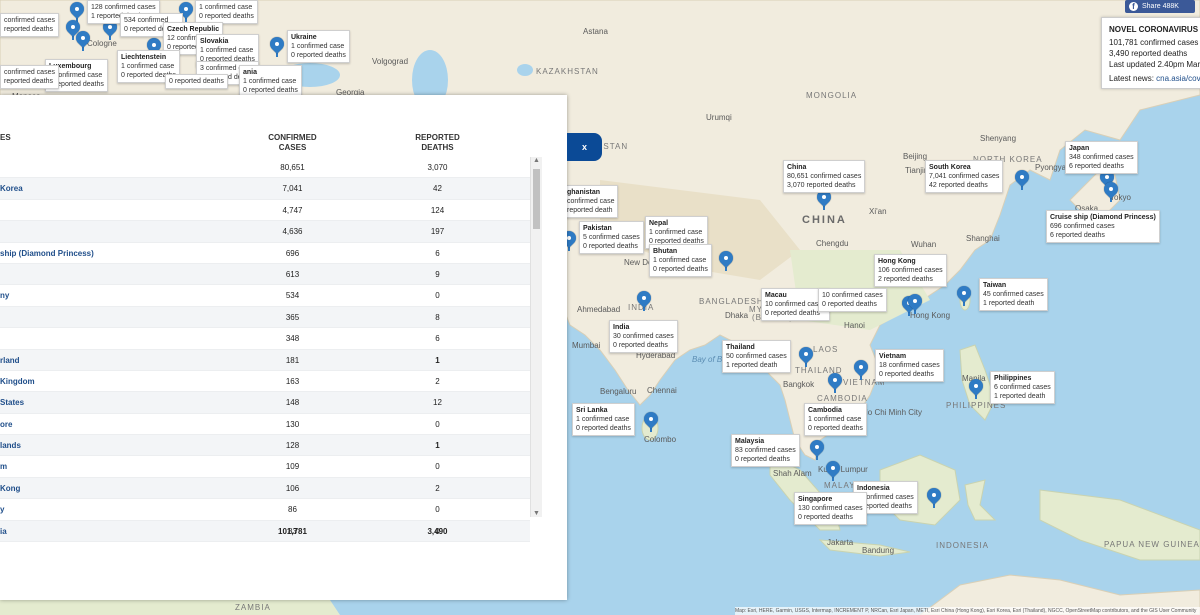  Describe the element at coordinates (719, 117) in the screenshot. I see `place-name: Urumqi` at that location.